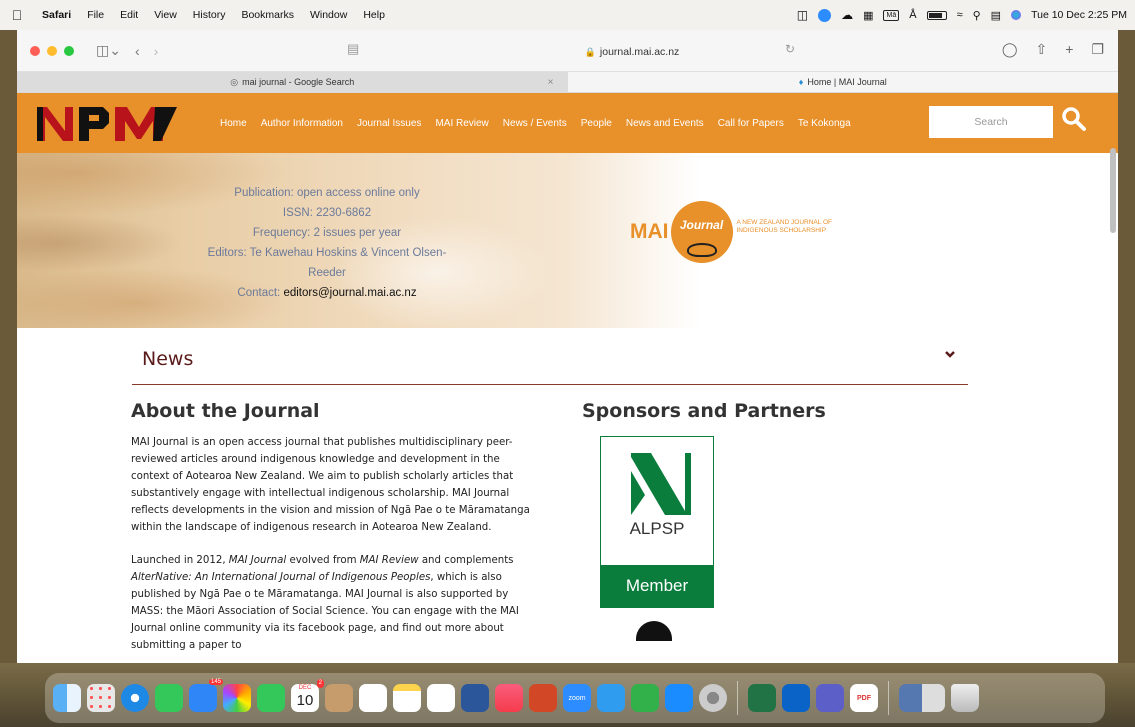 This screenshot has width=1135, height=727. What do you see at coordinates (790, 49) in the screenshot?
I see `reload-icon: ↻` at bounding box center [790, 49].